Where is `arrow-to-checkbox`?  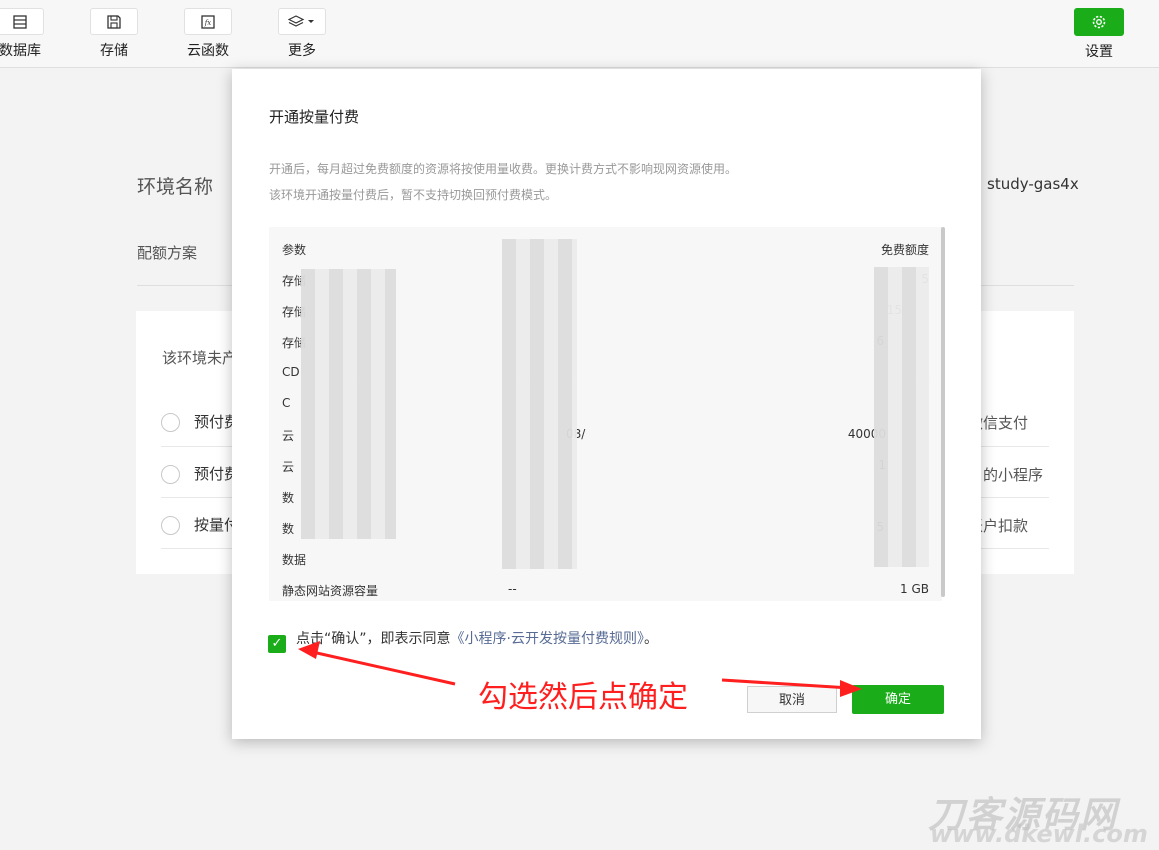
arrow-to-checkbox is located at coordinates (381, 667).